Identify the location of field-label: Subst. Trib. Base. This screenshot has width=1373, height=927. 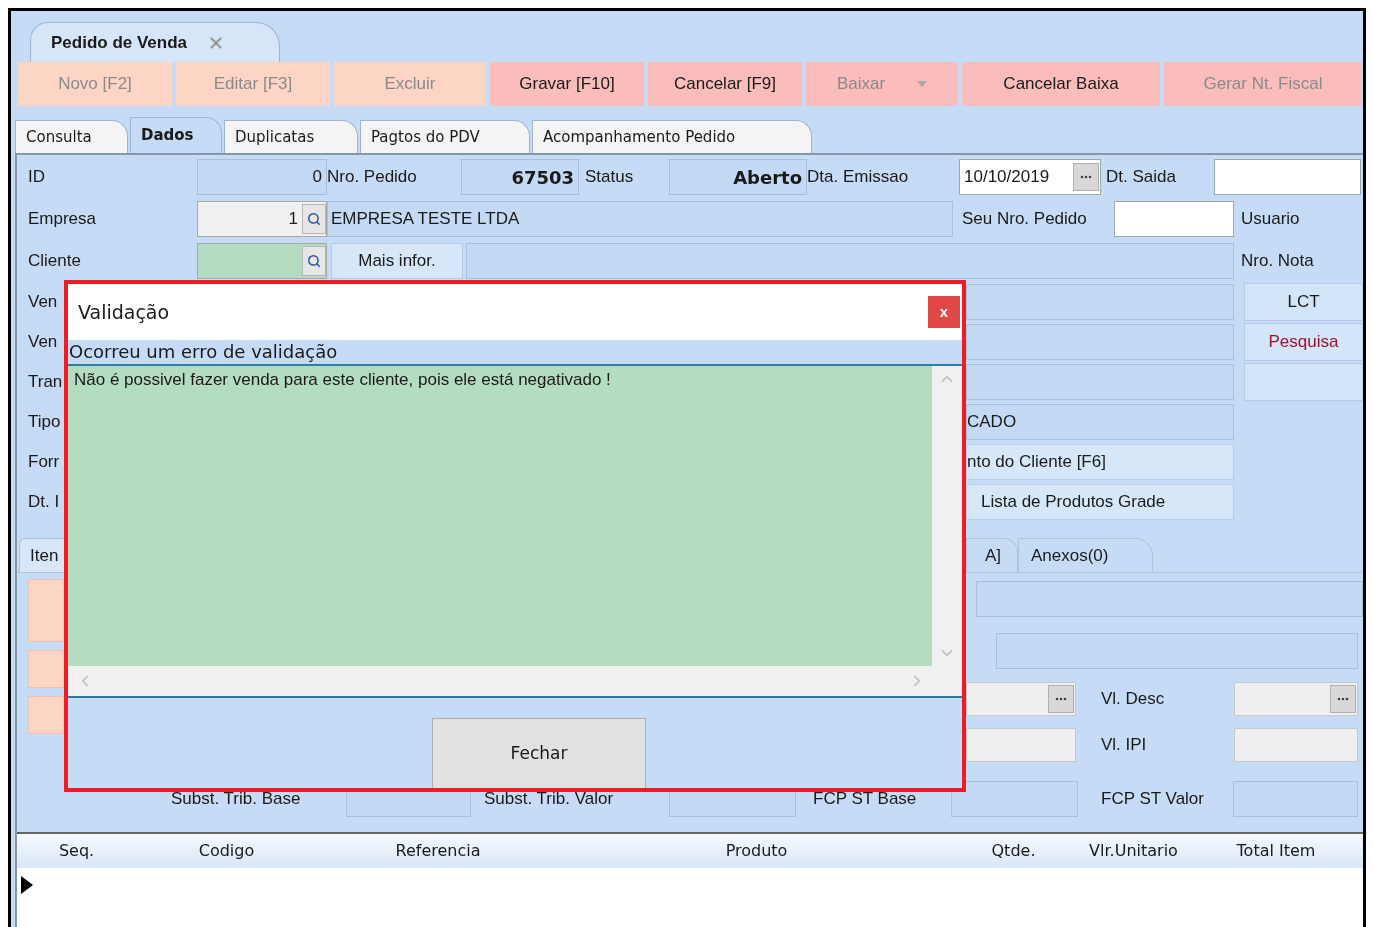
(236, 799).